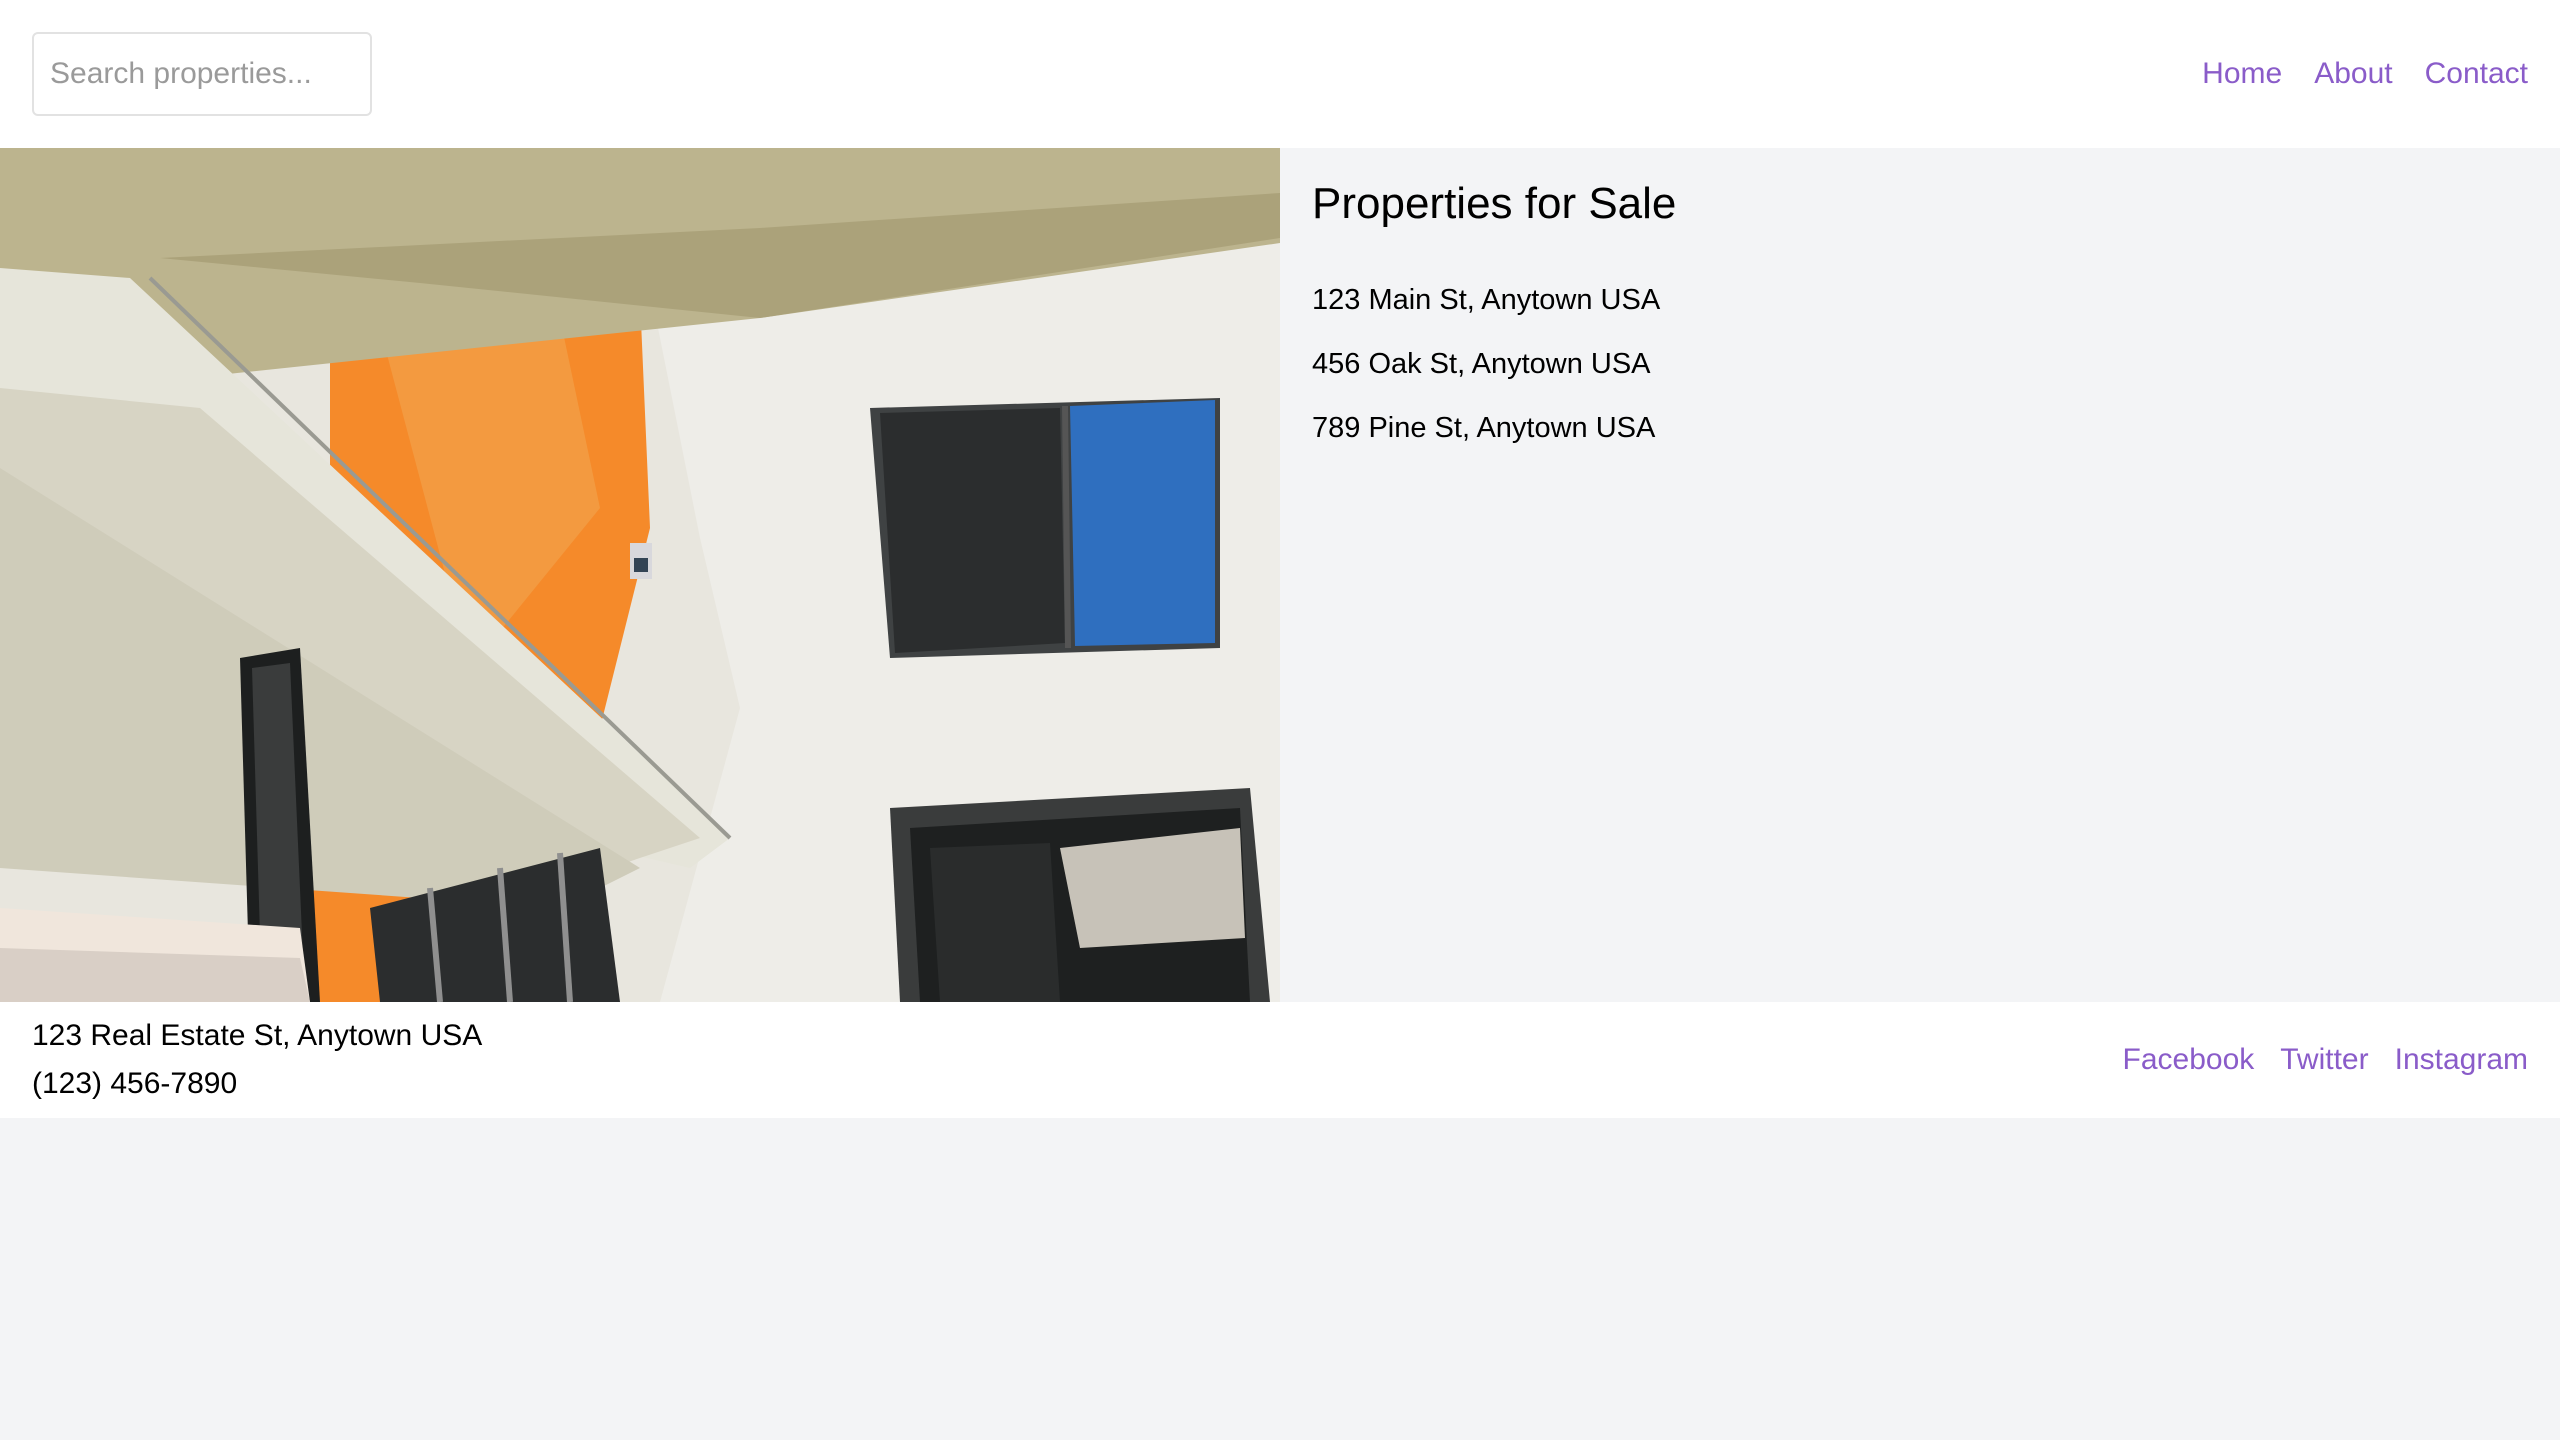 The height and width of the screenshot is (1440, 2560). What do you see at coordinates (1280, 74) in the screenshot?
I see `site-header: Home About Contact` at bounding box center [1280, 74].